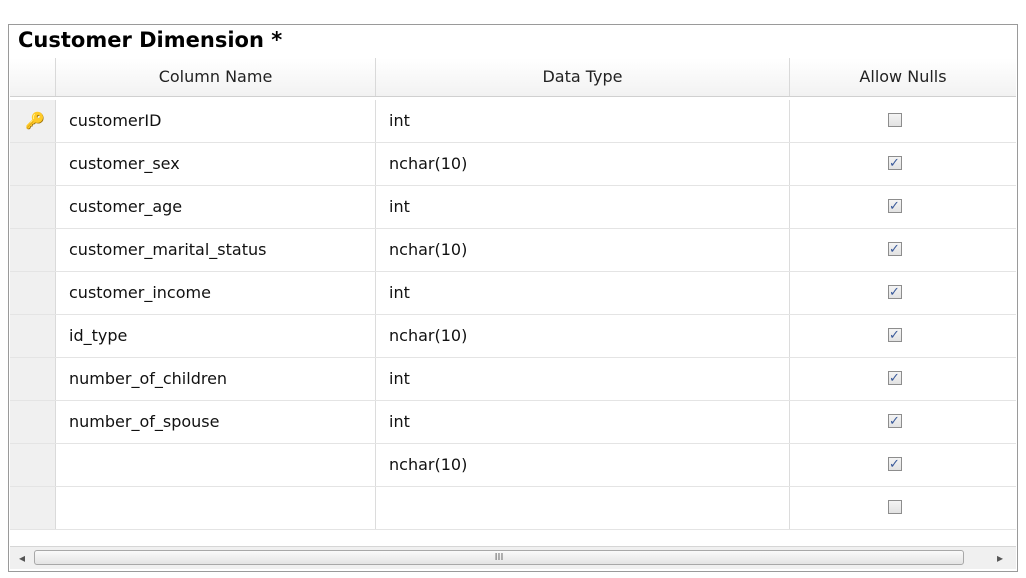  I want to click on scroll-right-arrow-icon: ▸, so click(1000, 558).